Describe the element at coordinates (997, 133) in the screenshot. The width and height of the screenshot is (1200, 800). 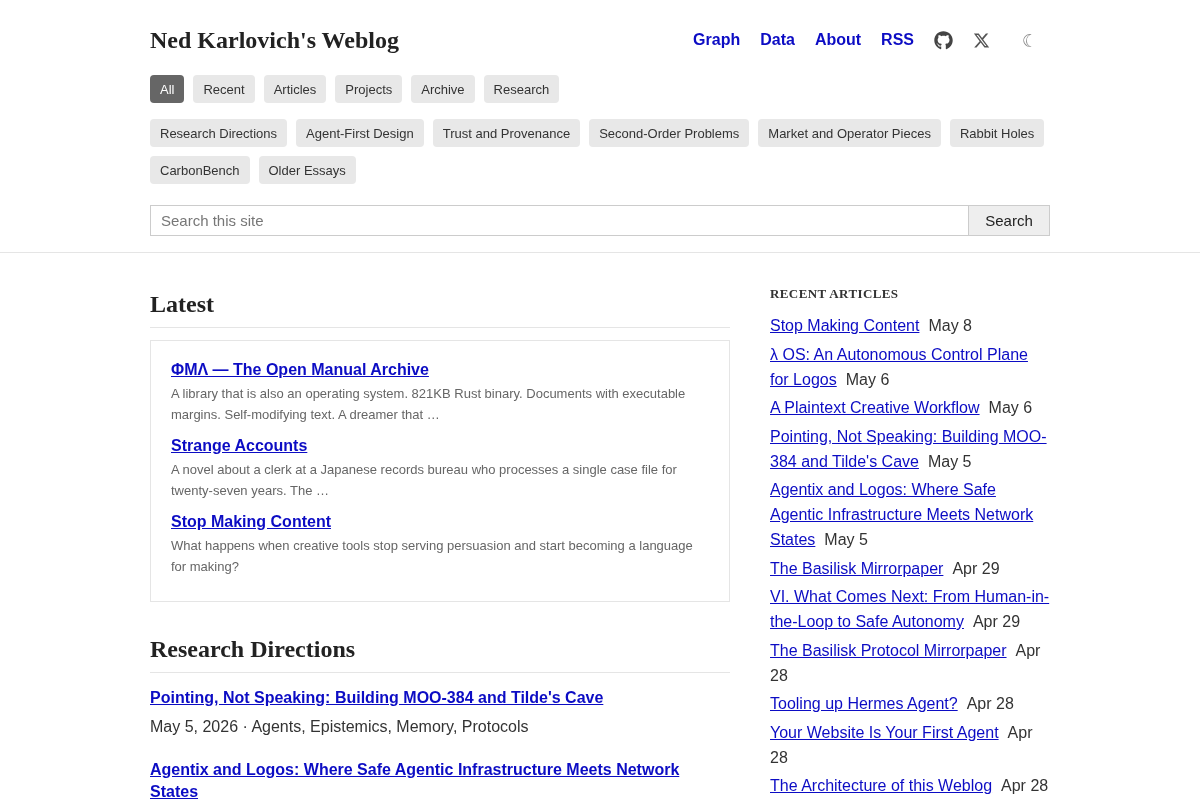
I see `topic-chip: Rabbit Holes` at that location.